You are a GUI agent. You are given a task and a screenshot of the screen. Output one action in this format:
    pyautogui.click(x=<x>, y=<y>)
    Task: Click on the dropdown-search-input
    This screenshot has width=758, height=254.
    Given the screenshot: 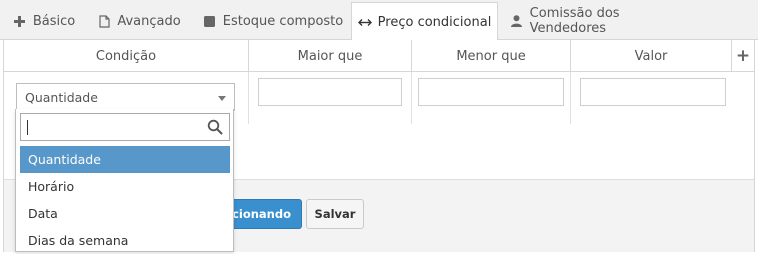 What is the action you would take?
    pyautogui.click(x=125, y=127)
    